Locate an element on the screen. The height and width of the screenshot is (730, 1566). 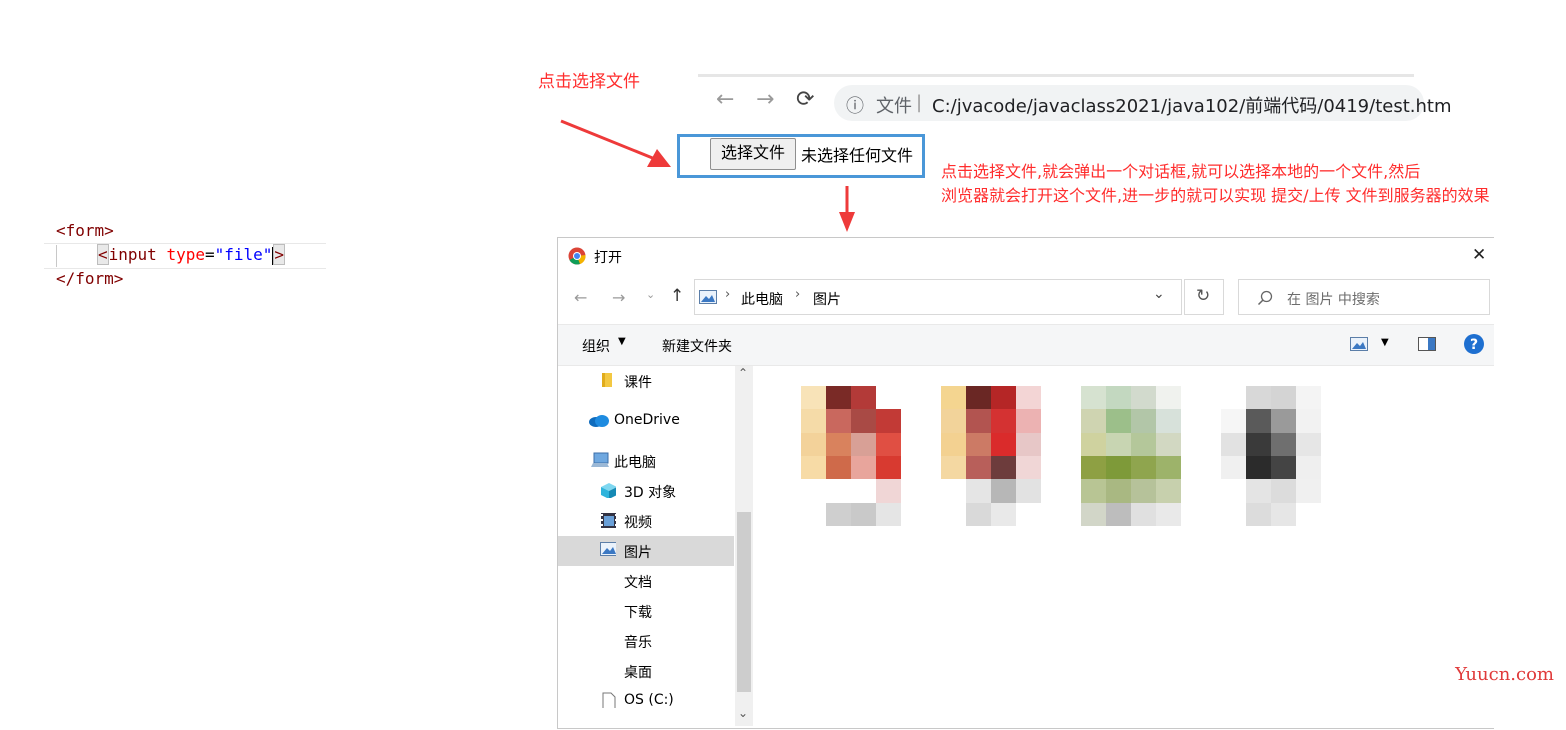
onedrive-icon is located at coordinates (599, 420).